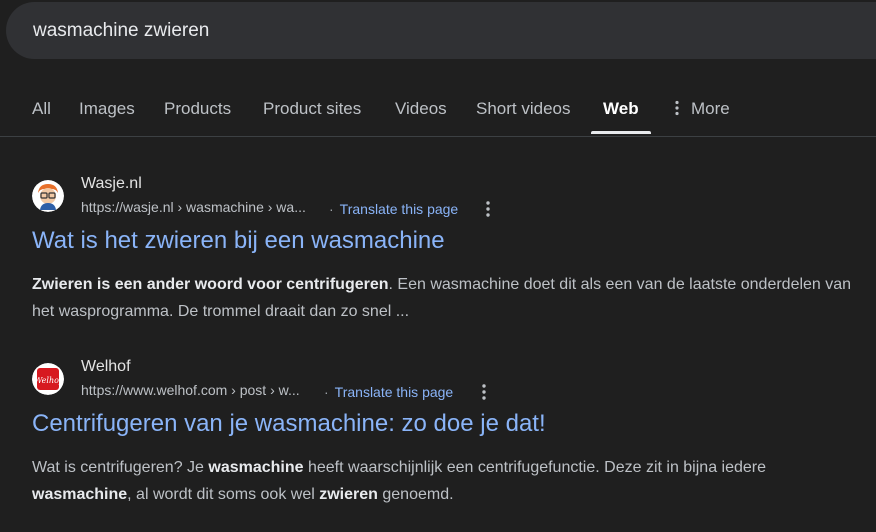  I want to click on tab-web: Web, so click(621, 109).